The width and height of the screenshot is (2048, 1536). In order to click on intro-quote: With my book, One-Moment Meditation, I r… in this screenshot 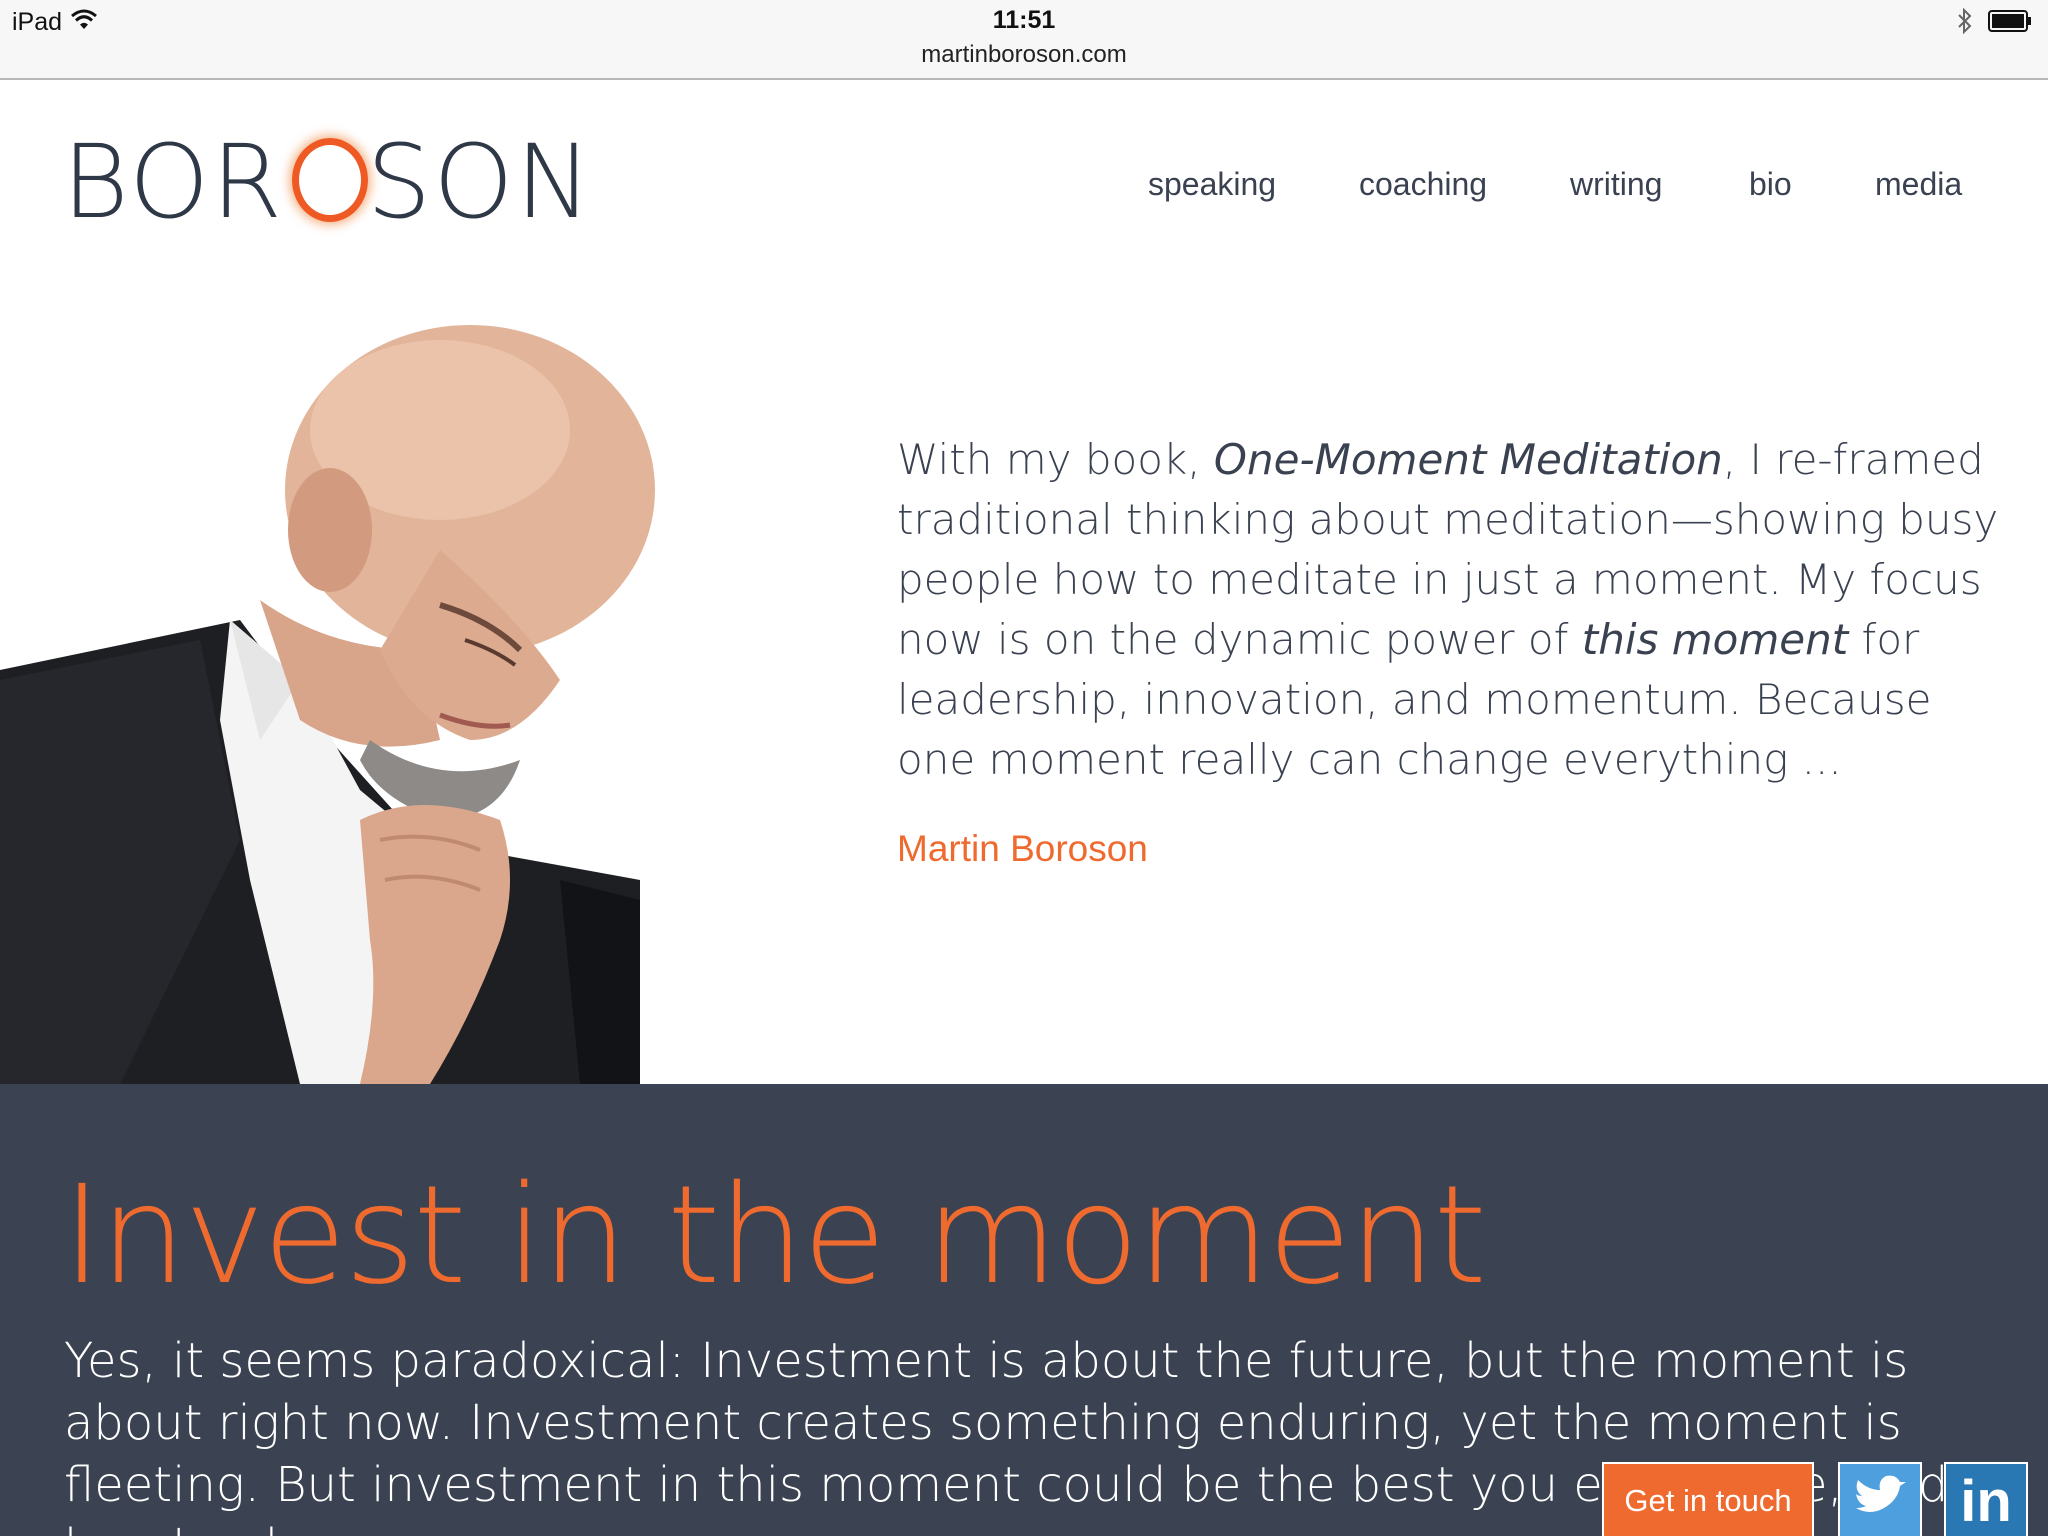, I will do `click(1452, 610)`.